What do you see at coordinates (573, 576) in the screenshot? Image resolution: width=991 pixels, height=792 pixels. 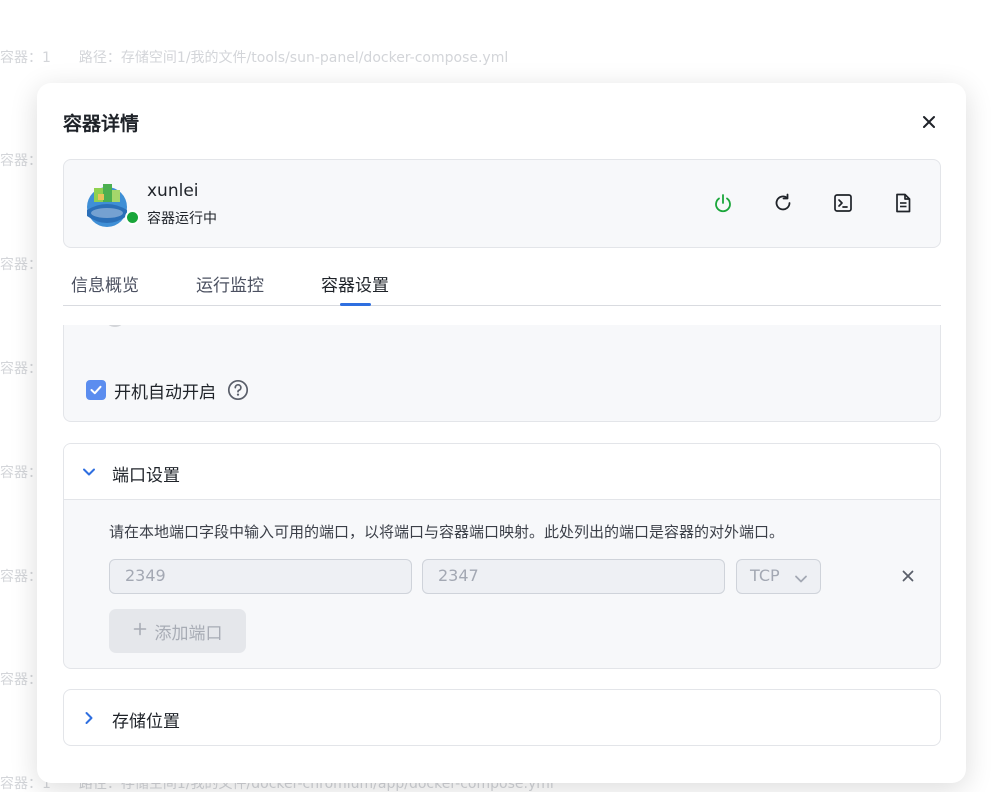 I see `container-port-input: 2347` at bounding box center [573, 576].